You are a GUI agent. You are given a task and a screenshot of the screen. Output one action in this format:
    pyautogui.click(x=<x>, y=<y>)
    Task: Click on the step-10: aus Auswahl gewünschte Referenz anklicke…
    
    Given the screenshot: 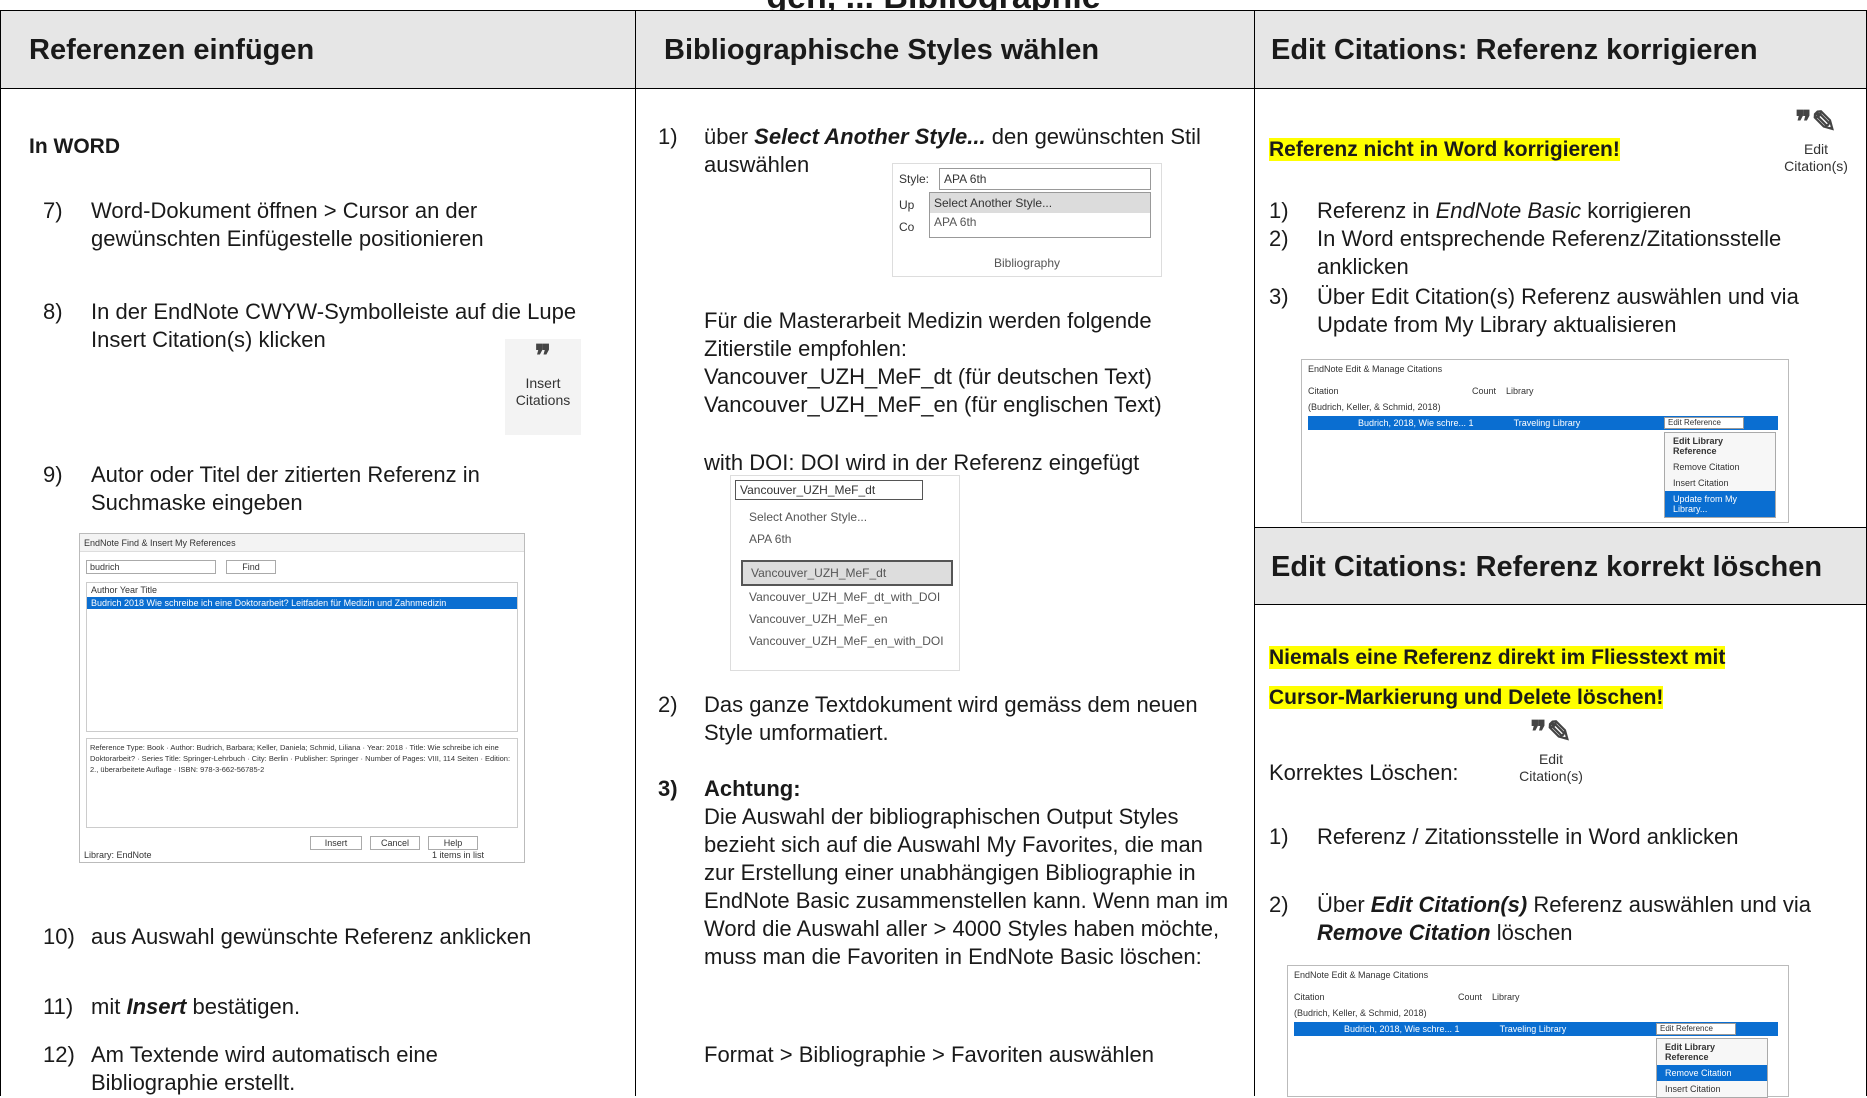 What is the action you would take?
    pyautogui.click(x=311, y=936)
    